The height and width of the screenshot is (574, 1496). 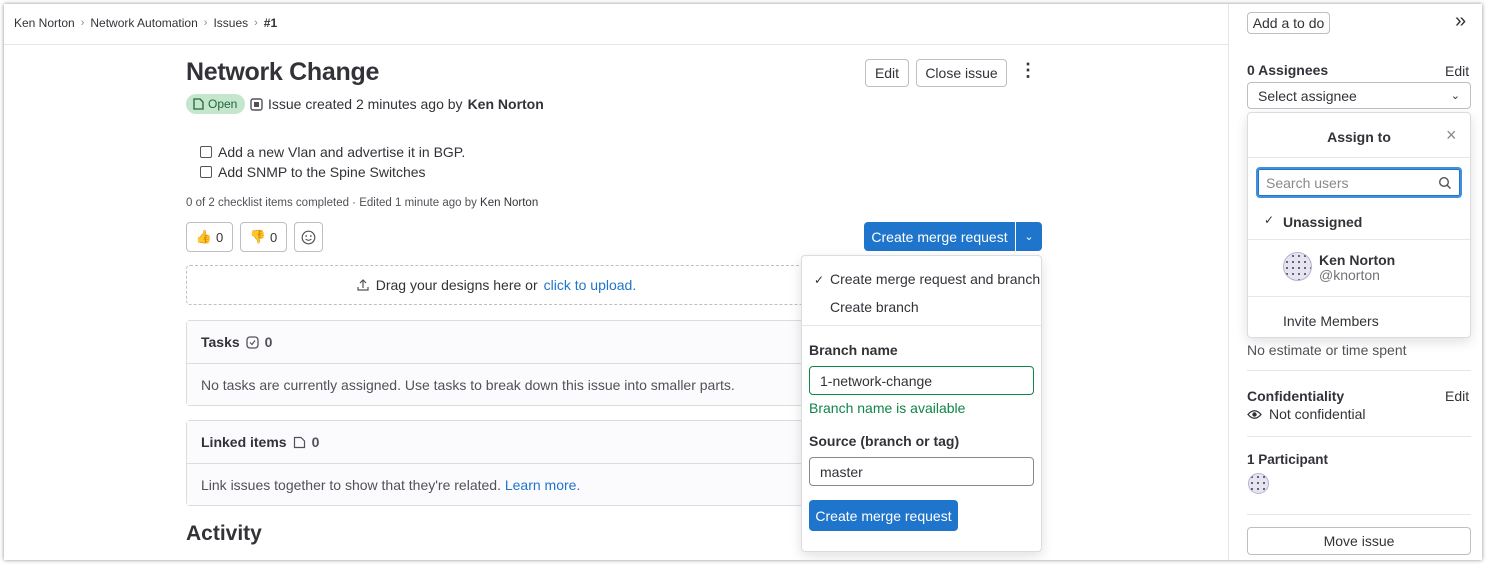 What do you see at coordinates (887, 408) in the screenshot?
I see `branch-status-text: Branch name is available` at bounding box center [887, 408].